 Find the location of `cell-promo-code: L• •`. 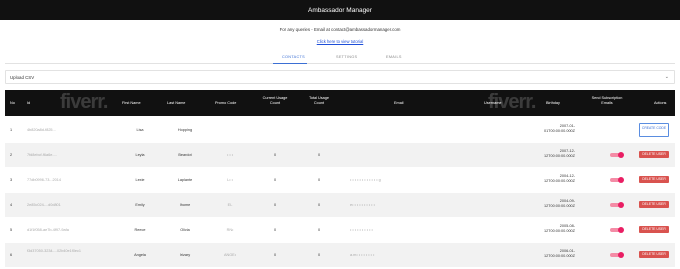

cell-promo-code: L• • is located at coordinates (230, 180).